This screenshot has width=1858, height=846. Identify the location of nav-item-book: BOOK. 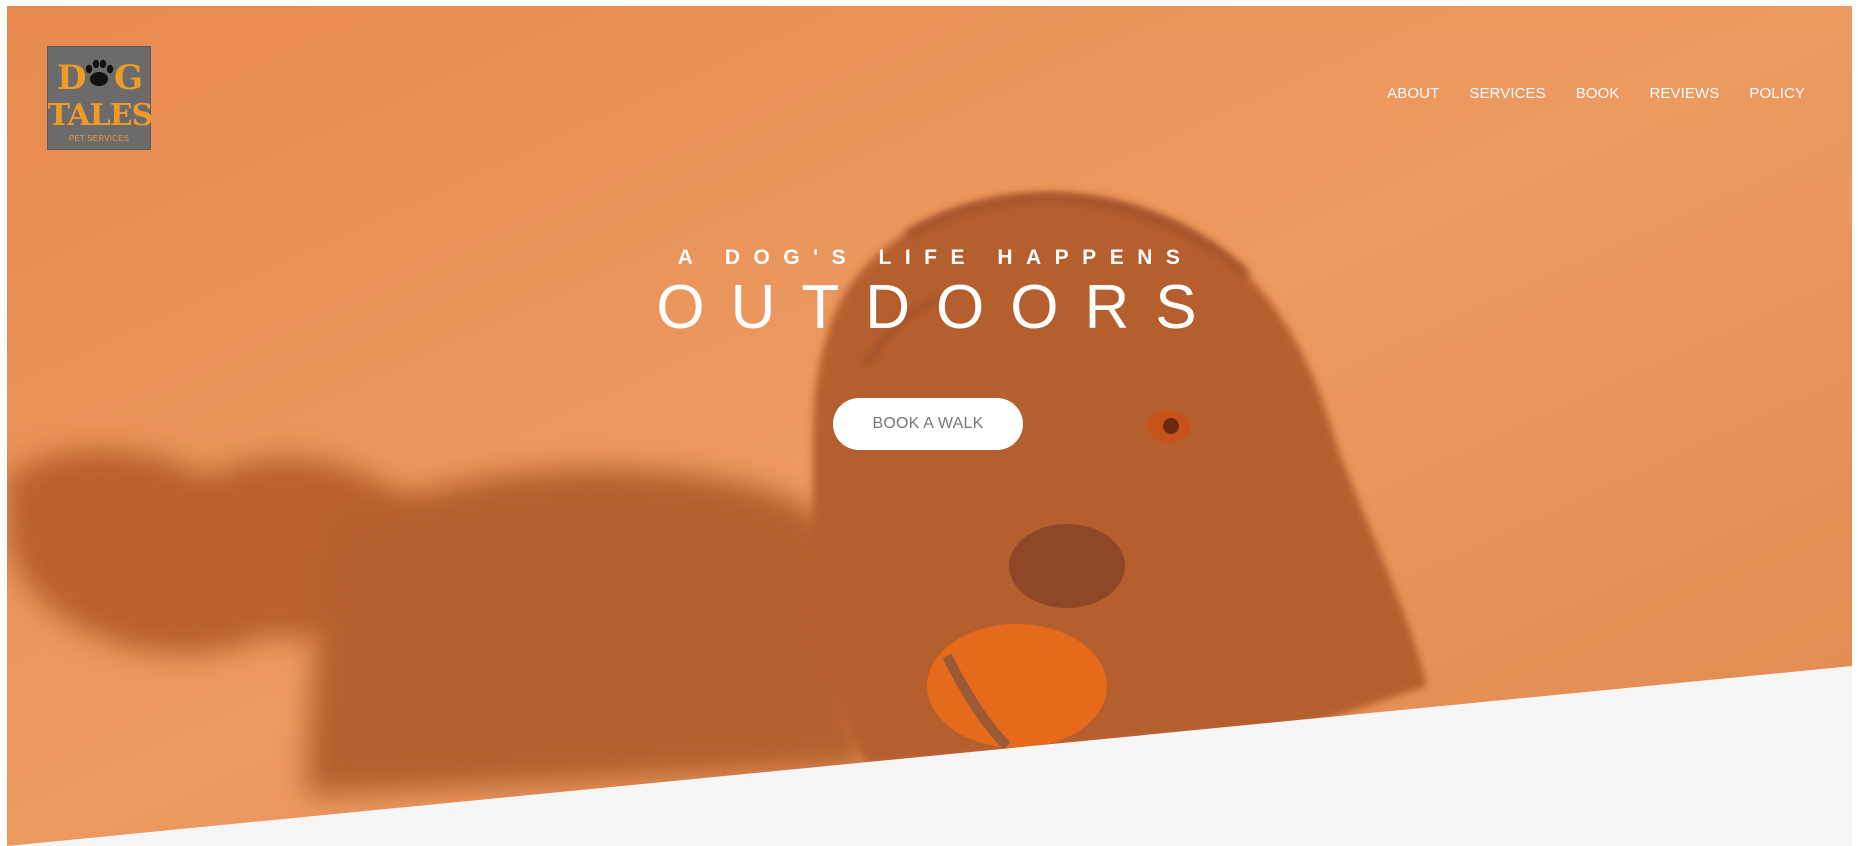
(1598, 93).